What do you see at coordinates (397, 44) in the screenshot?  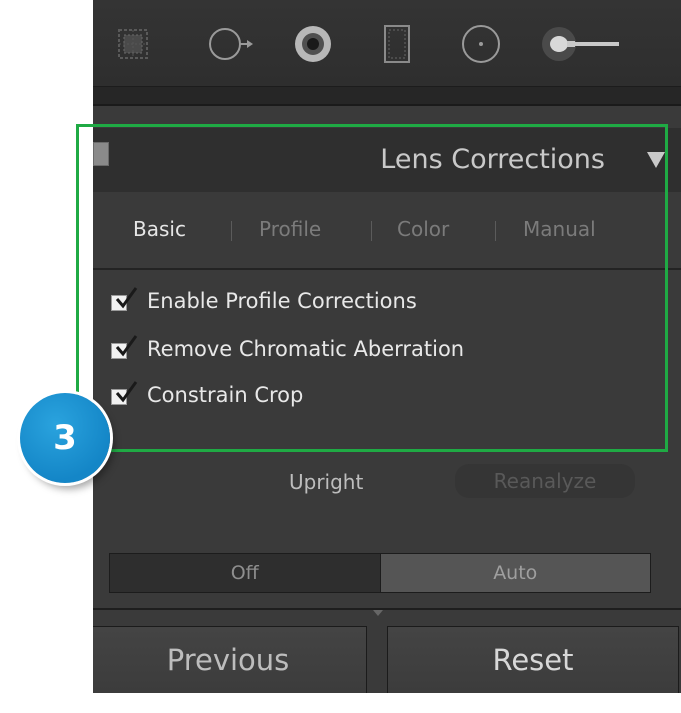 I see `graduated-filter-icon` at bounding box center [397, 44].